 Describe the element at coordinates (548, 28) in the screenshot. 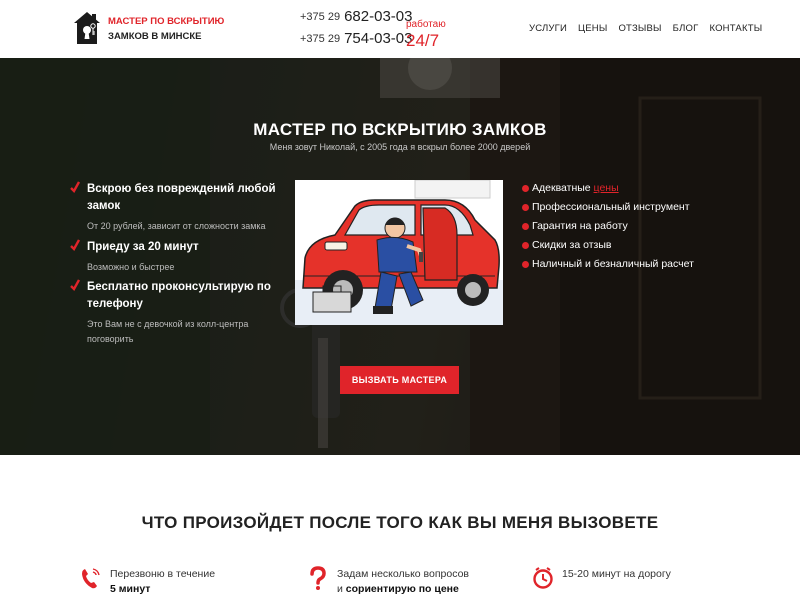

I see `nav-services: УСЛУГИ` at that location.